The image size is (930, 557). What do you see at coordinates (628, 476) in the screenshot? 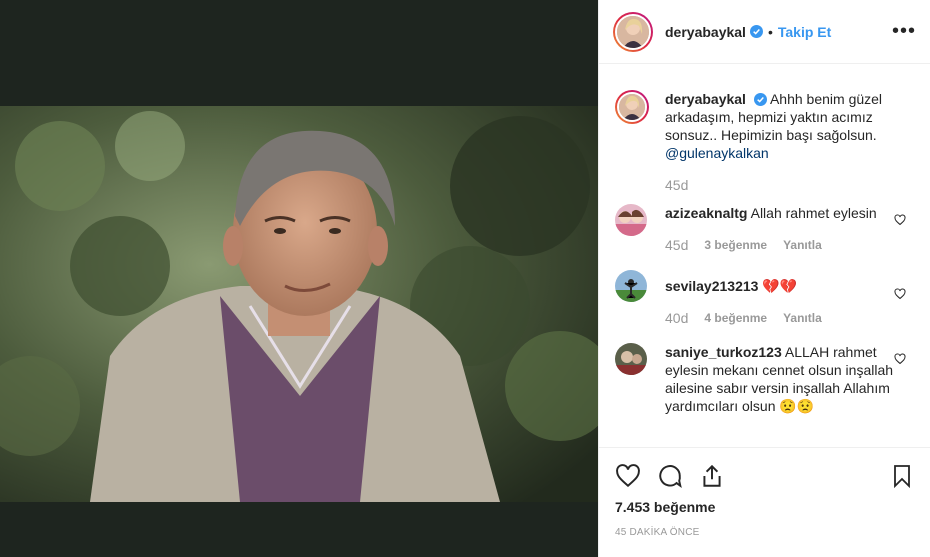
I see `like-heart-icon` at bounding box center [628, 476].